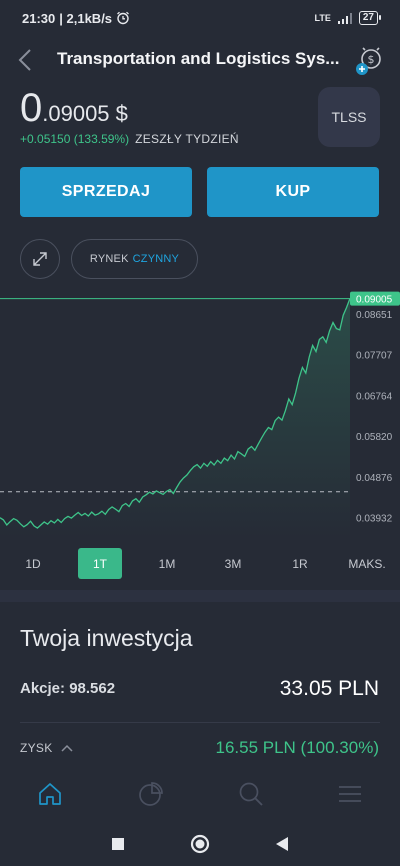 The width and height of the screenshot is (400, 866). What do you see at coordinates (109, 259) in the screenshot?
I see `market-label: RYNEK` at bounding box center [109, 259].